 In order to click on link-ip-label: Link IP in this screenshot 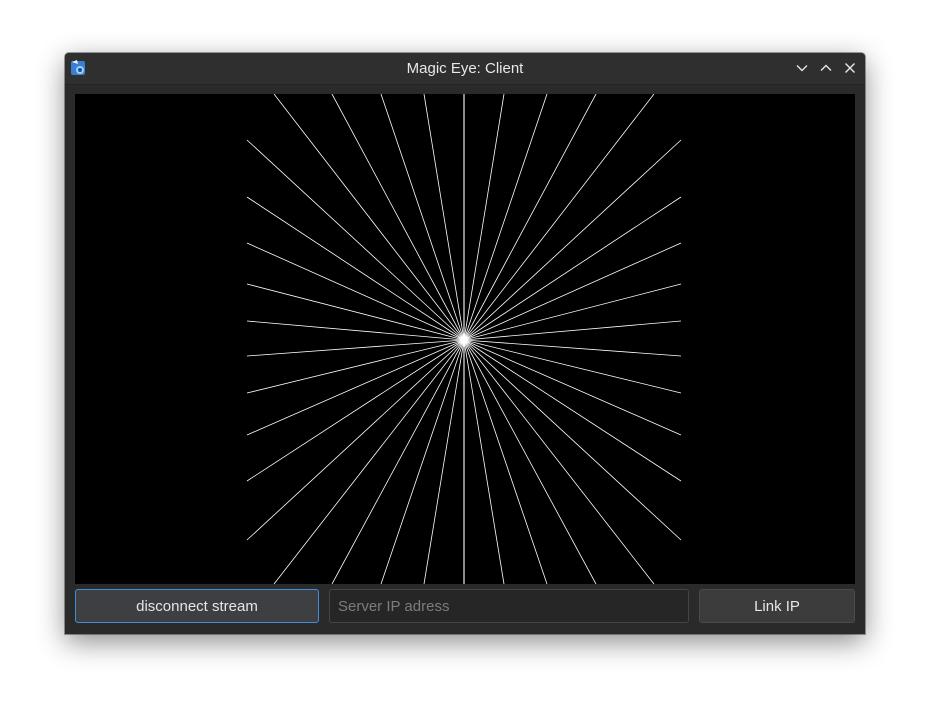, I will do `click(777, 606)`.